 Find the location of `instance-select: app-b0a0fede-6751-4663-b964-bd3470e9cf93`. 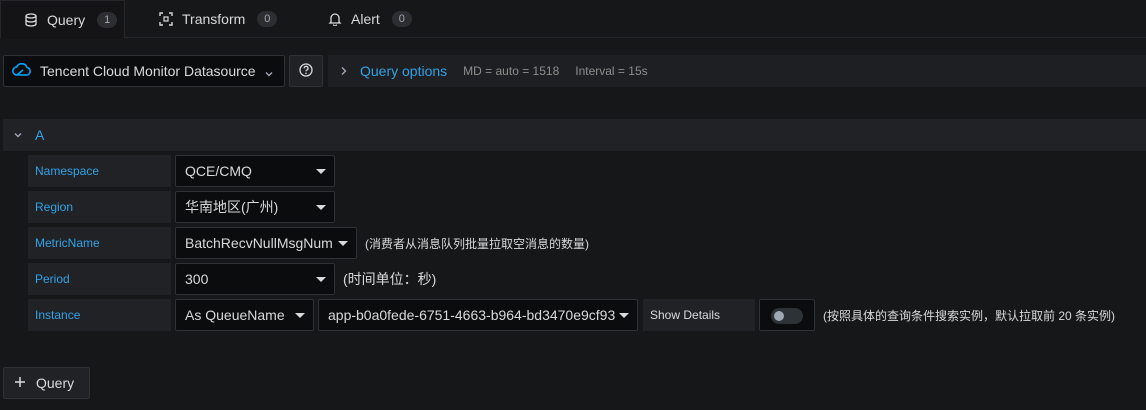

instance-select: app-b0a0fede-6751-4663-b964-bd3470e9cf93 is located at coordinates (478, 315).